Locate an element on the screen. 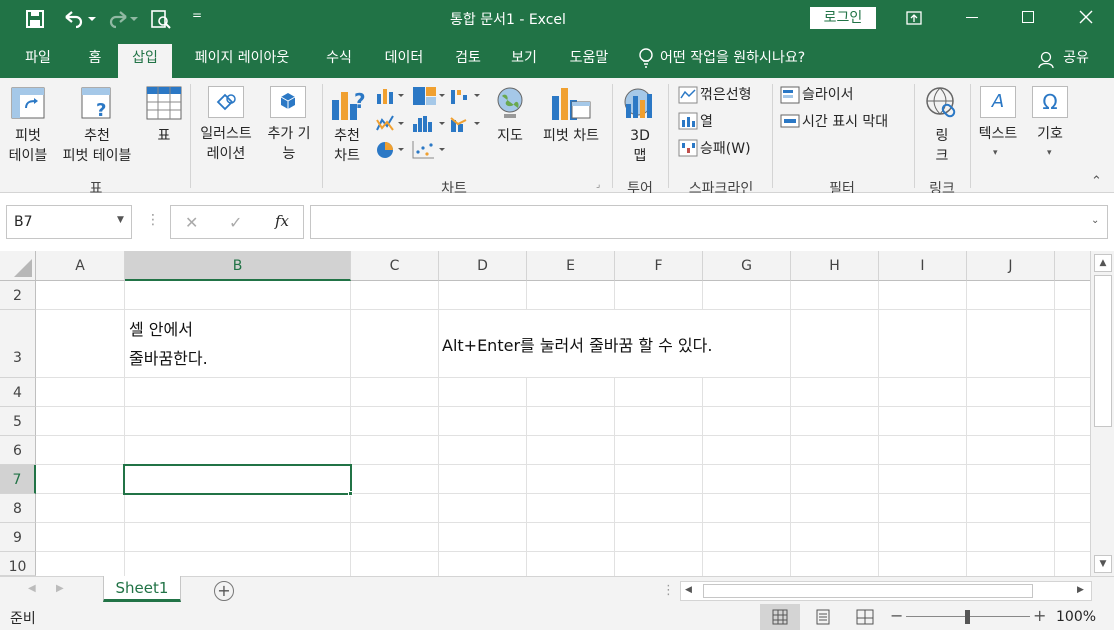 The height and width of the screenshot is (630, 1114). recommended-pivot-button: 추천 피벗 테이블 is located at coordinates (97, 146).